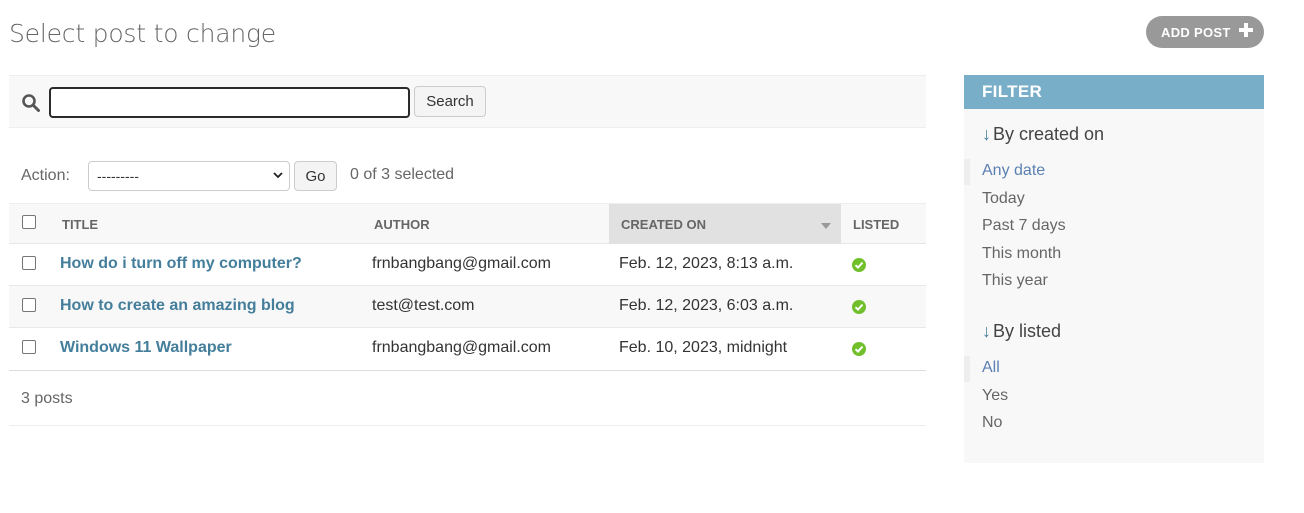 The width and height of the screenshot is (1304, 513). I want to click on filter-option-today: Today, so click(1003, 199).